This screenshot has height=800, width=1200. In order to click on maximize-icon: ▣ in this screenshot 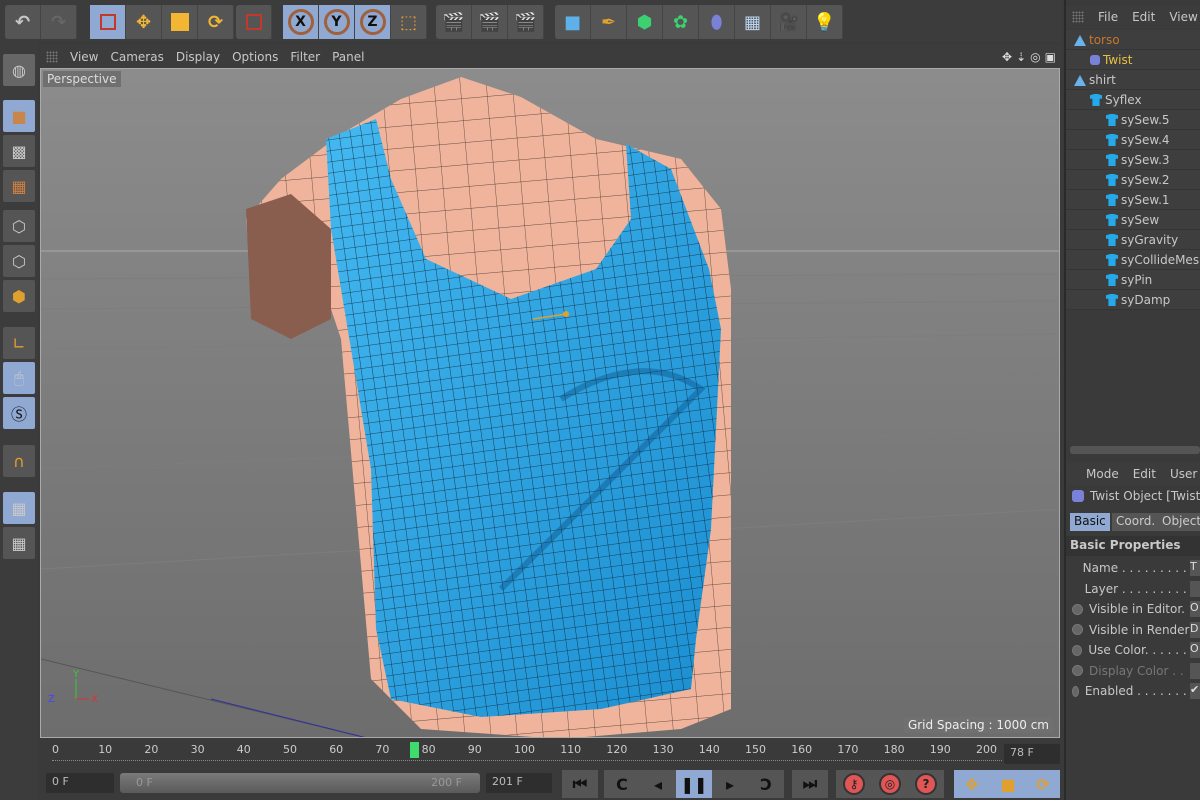, I will do `click(1050, 57)`.